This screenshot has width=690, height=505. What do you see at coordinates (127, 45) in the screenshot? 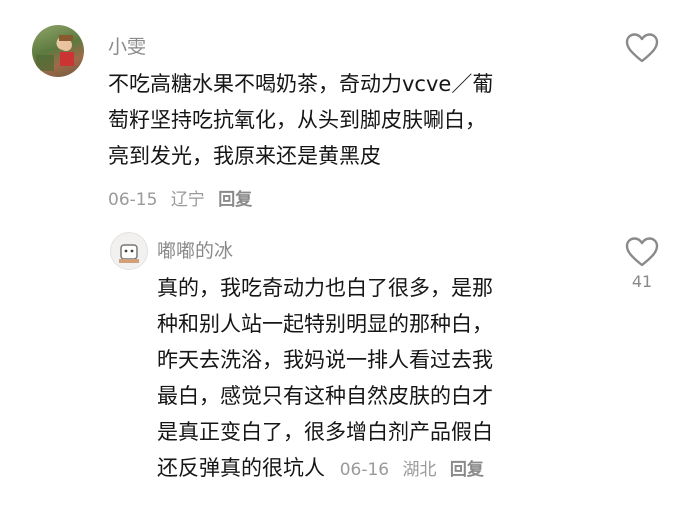
I see `username: 小雯` at bounding box center [127, 45].